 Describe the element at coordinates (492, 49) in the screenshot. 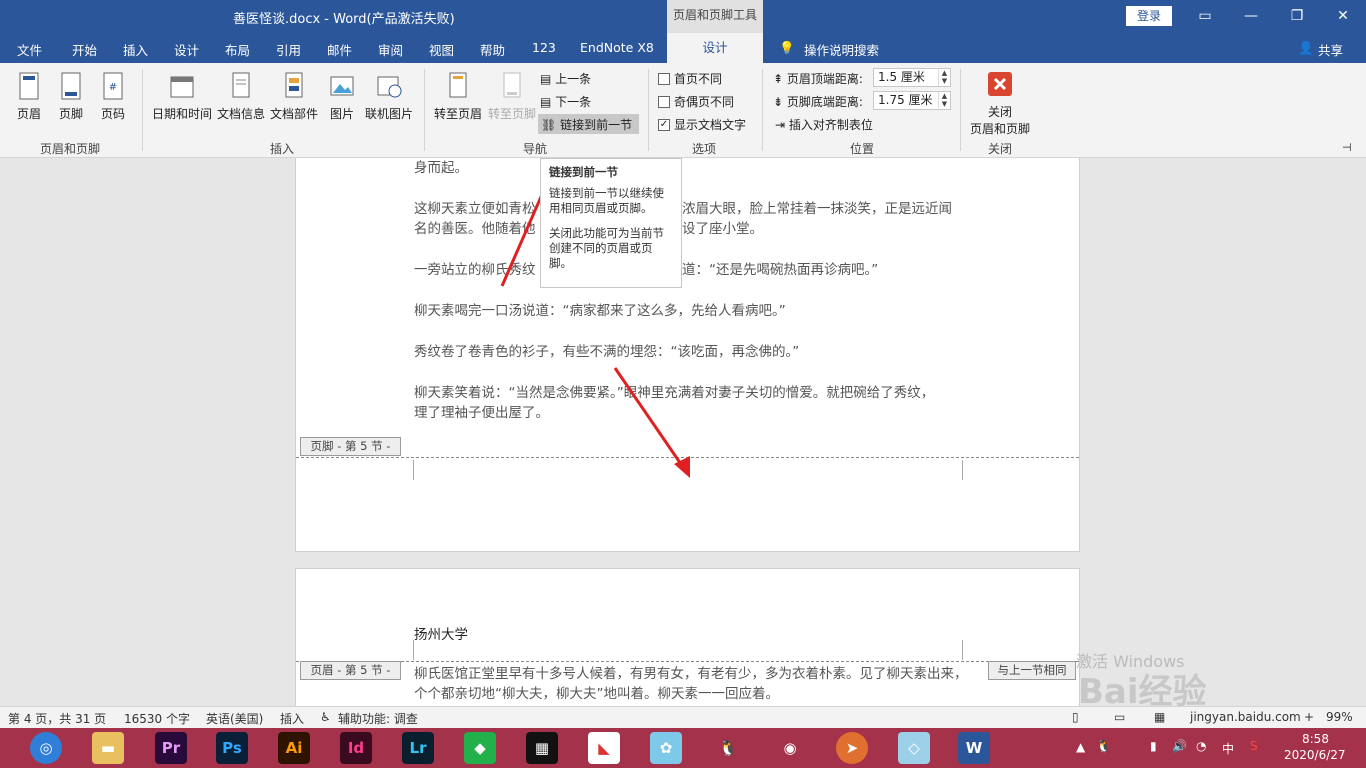

I see `tab-help: 帮助` at that location.